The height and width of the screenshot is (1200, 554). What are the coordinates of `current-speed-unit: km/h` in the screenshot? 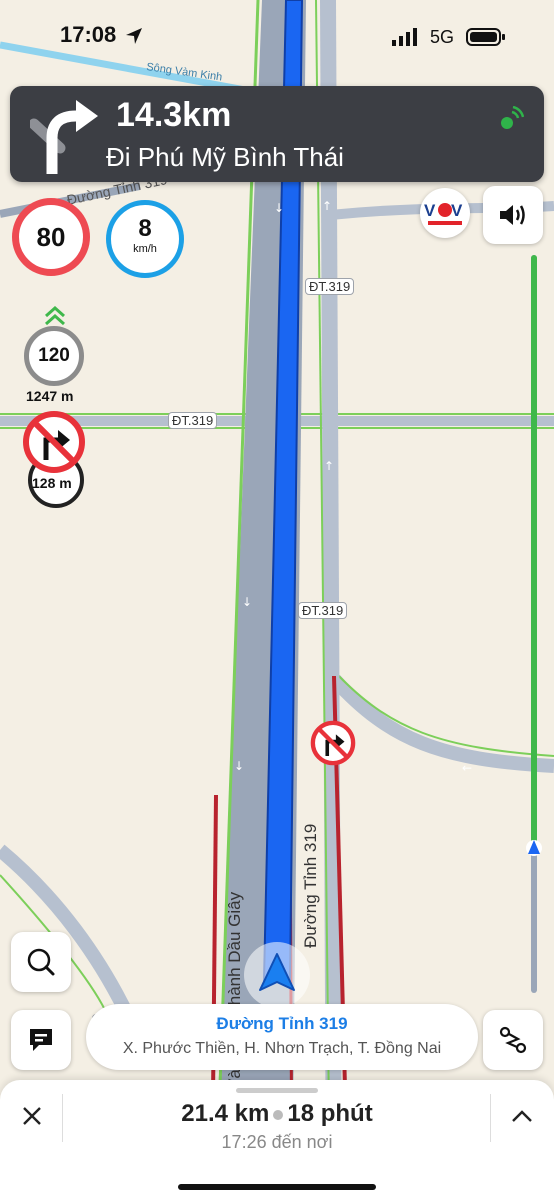 It's located at (145, 249).